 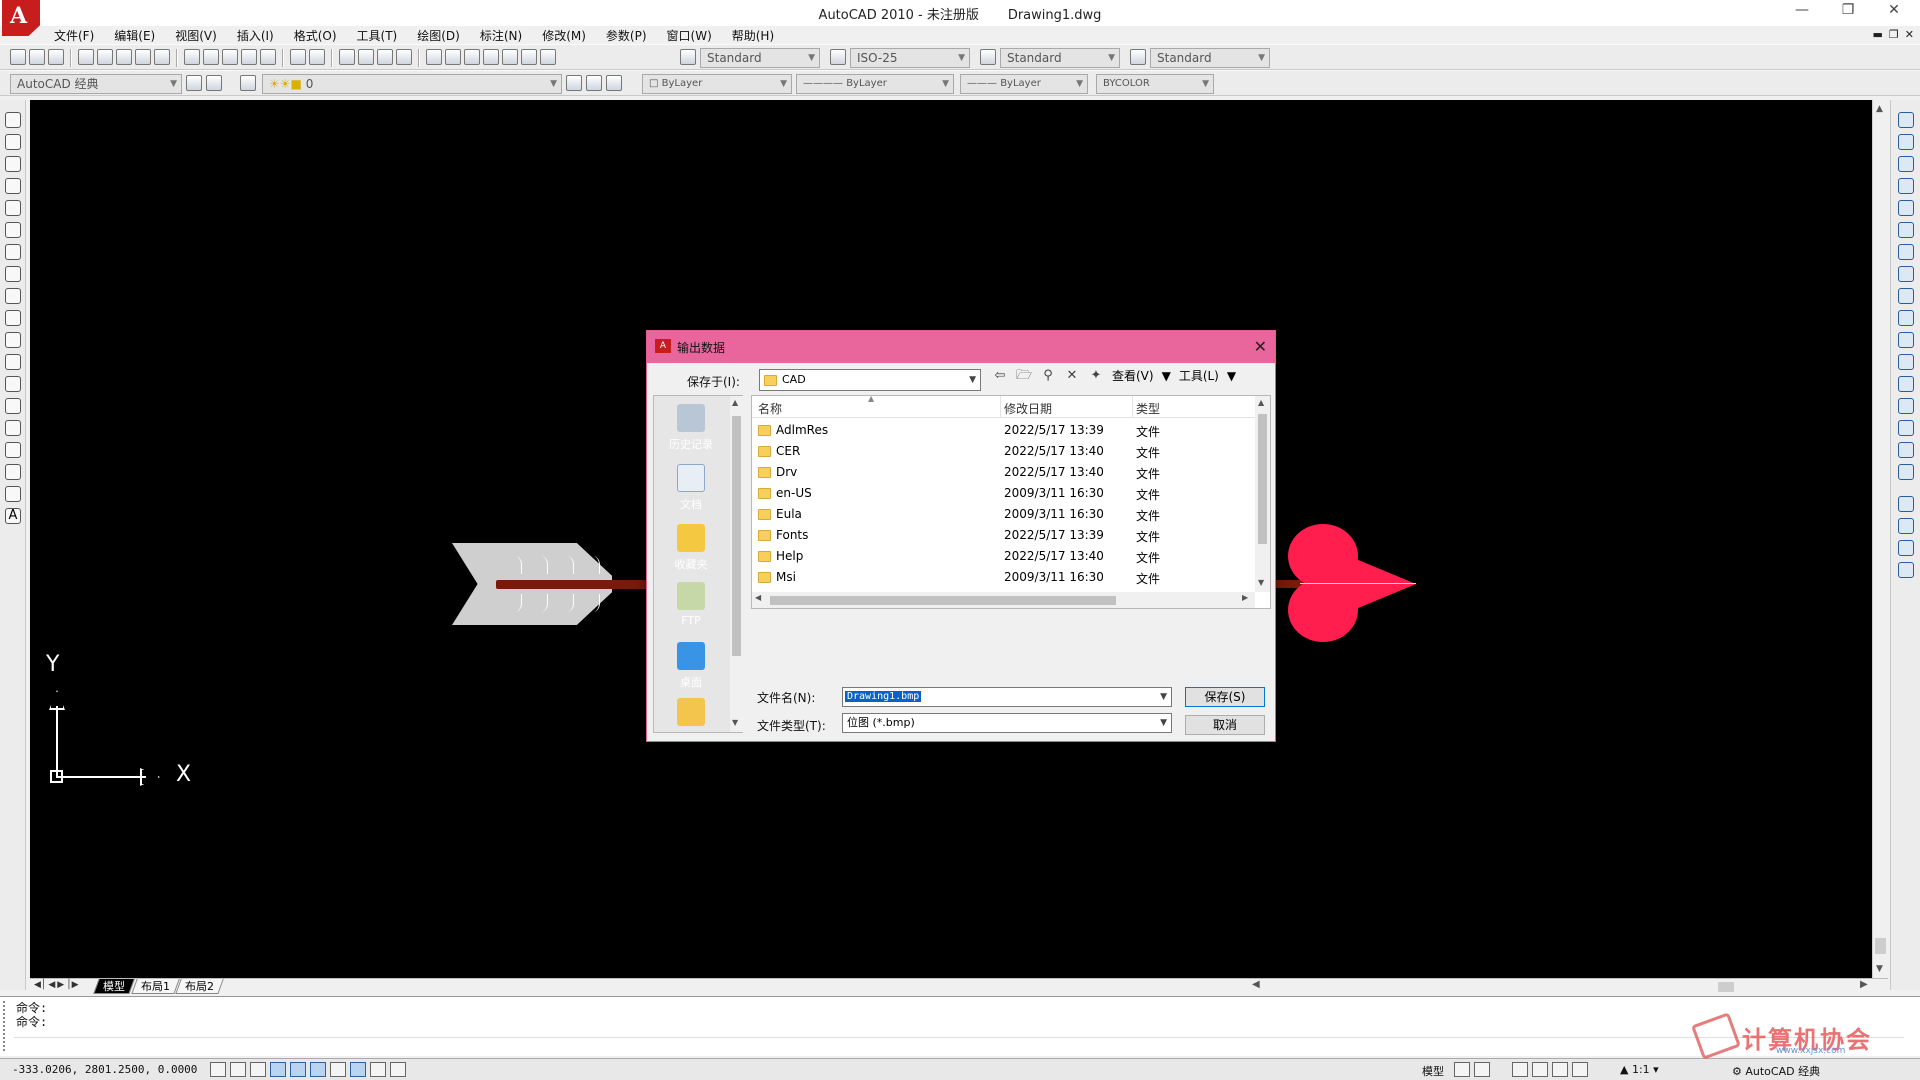 I want to click on menu-dimension: 标注(N), so click(x=501, y=36).